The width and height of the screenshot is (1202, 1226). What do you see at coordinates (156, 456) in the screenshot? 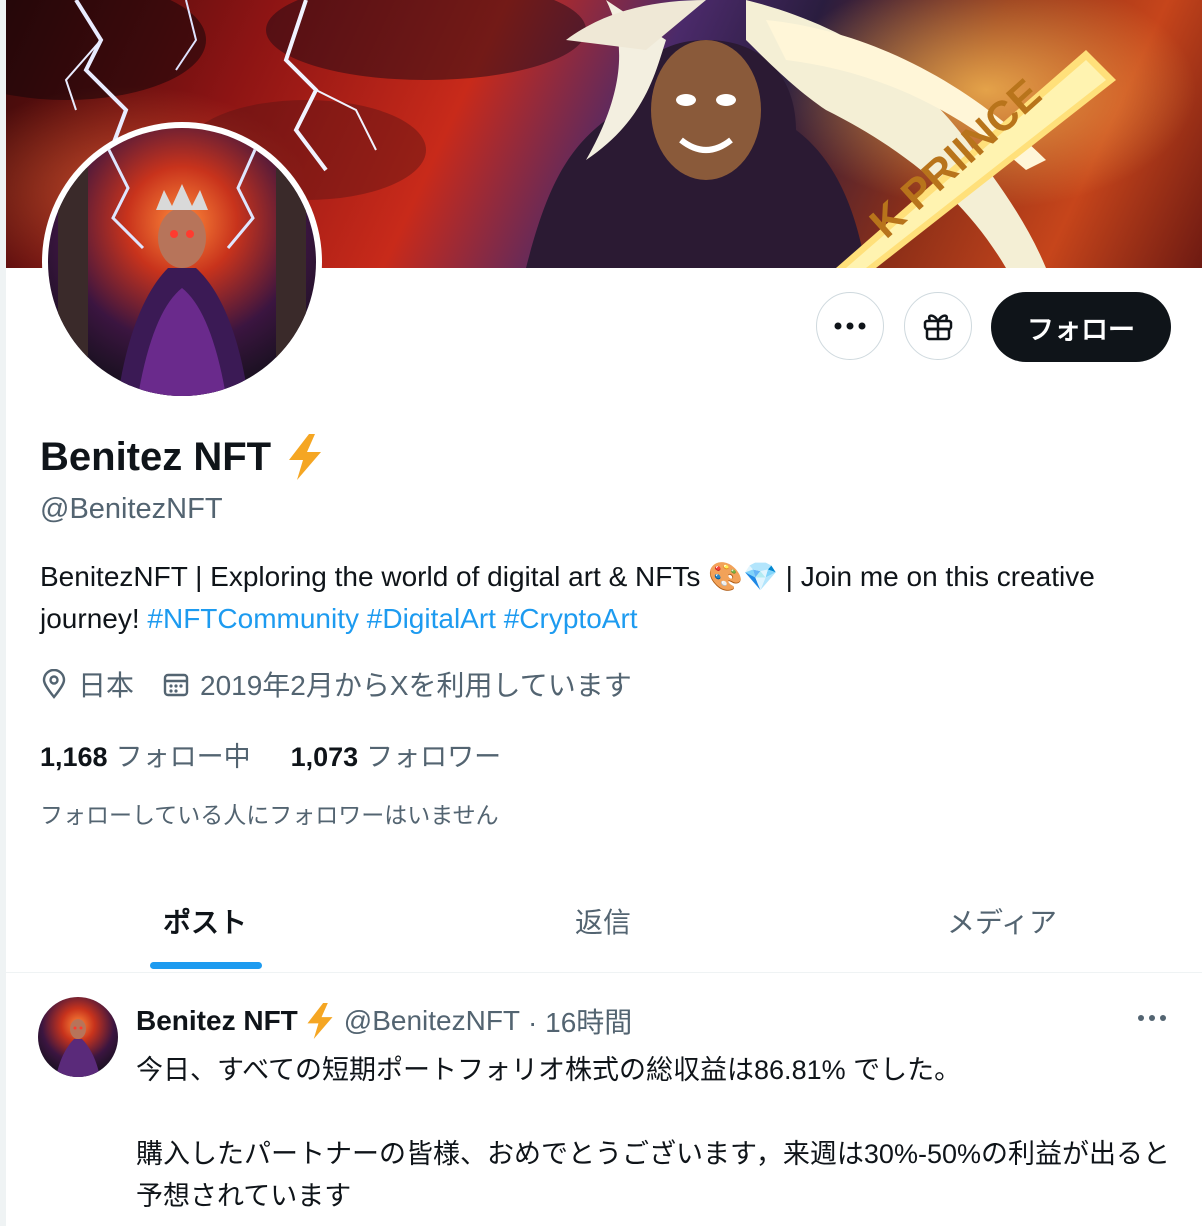
I see `display-name-text: Benitez NFT` at bounding box center [156, 456].